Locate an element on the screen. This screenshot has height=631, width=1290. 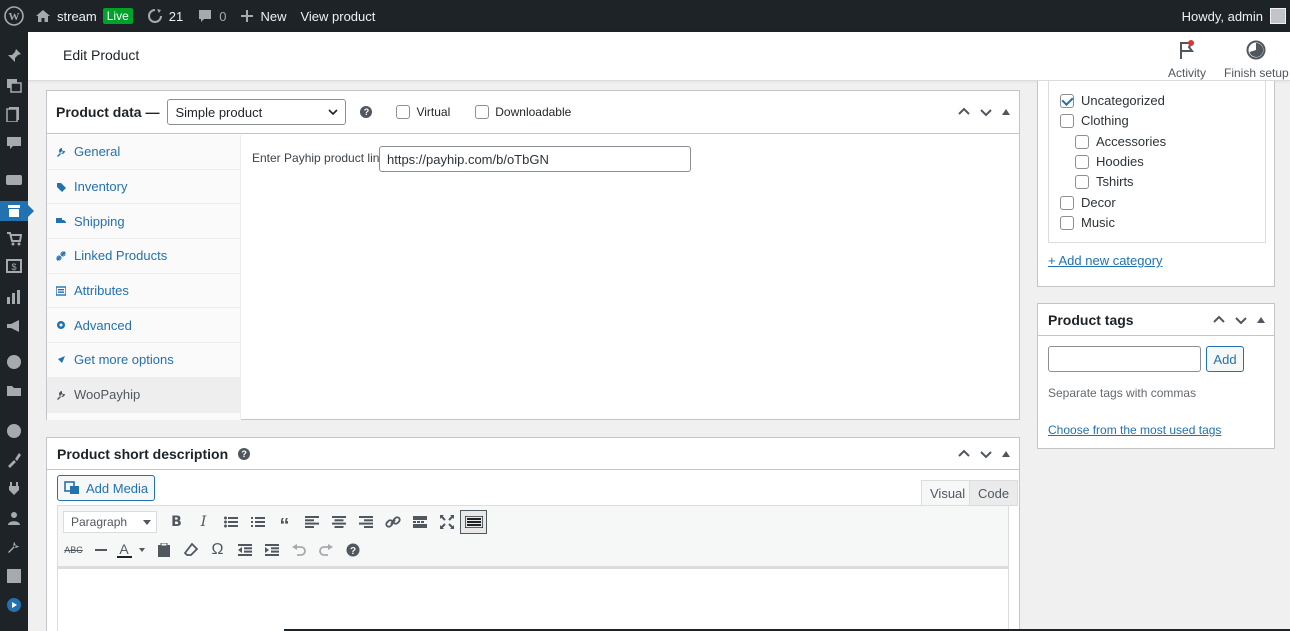
special-character-button: Ω is located at coordinates (217, 550).